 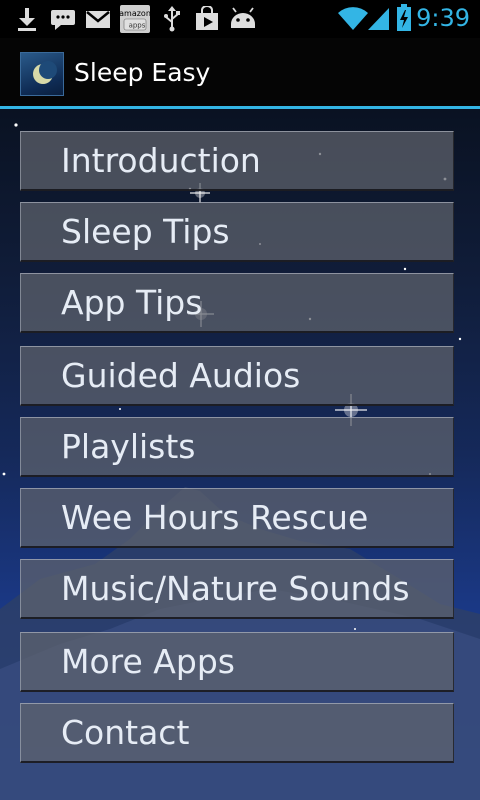 What do you see at coordinates (98, 19) in the screenshot?
I see `gmail-icon` at bounding box center [98, 19].